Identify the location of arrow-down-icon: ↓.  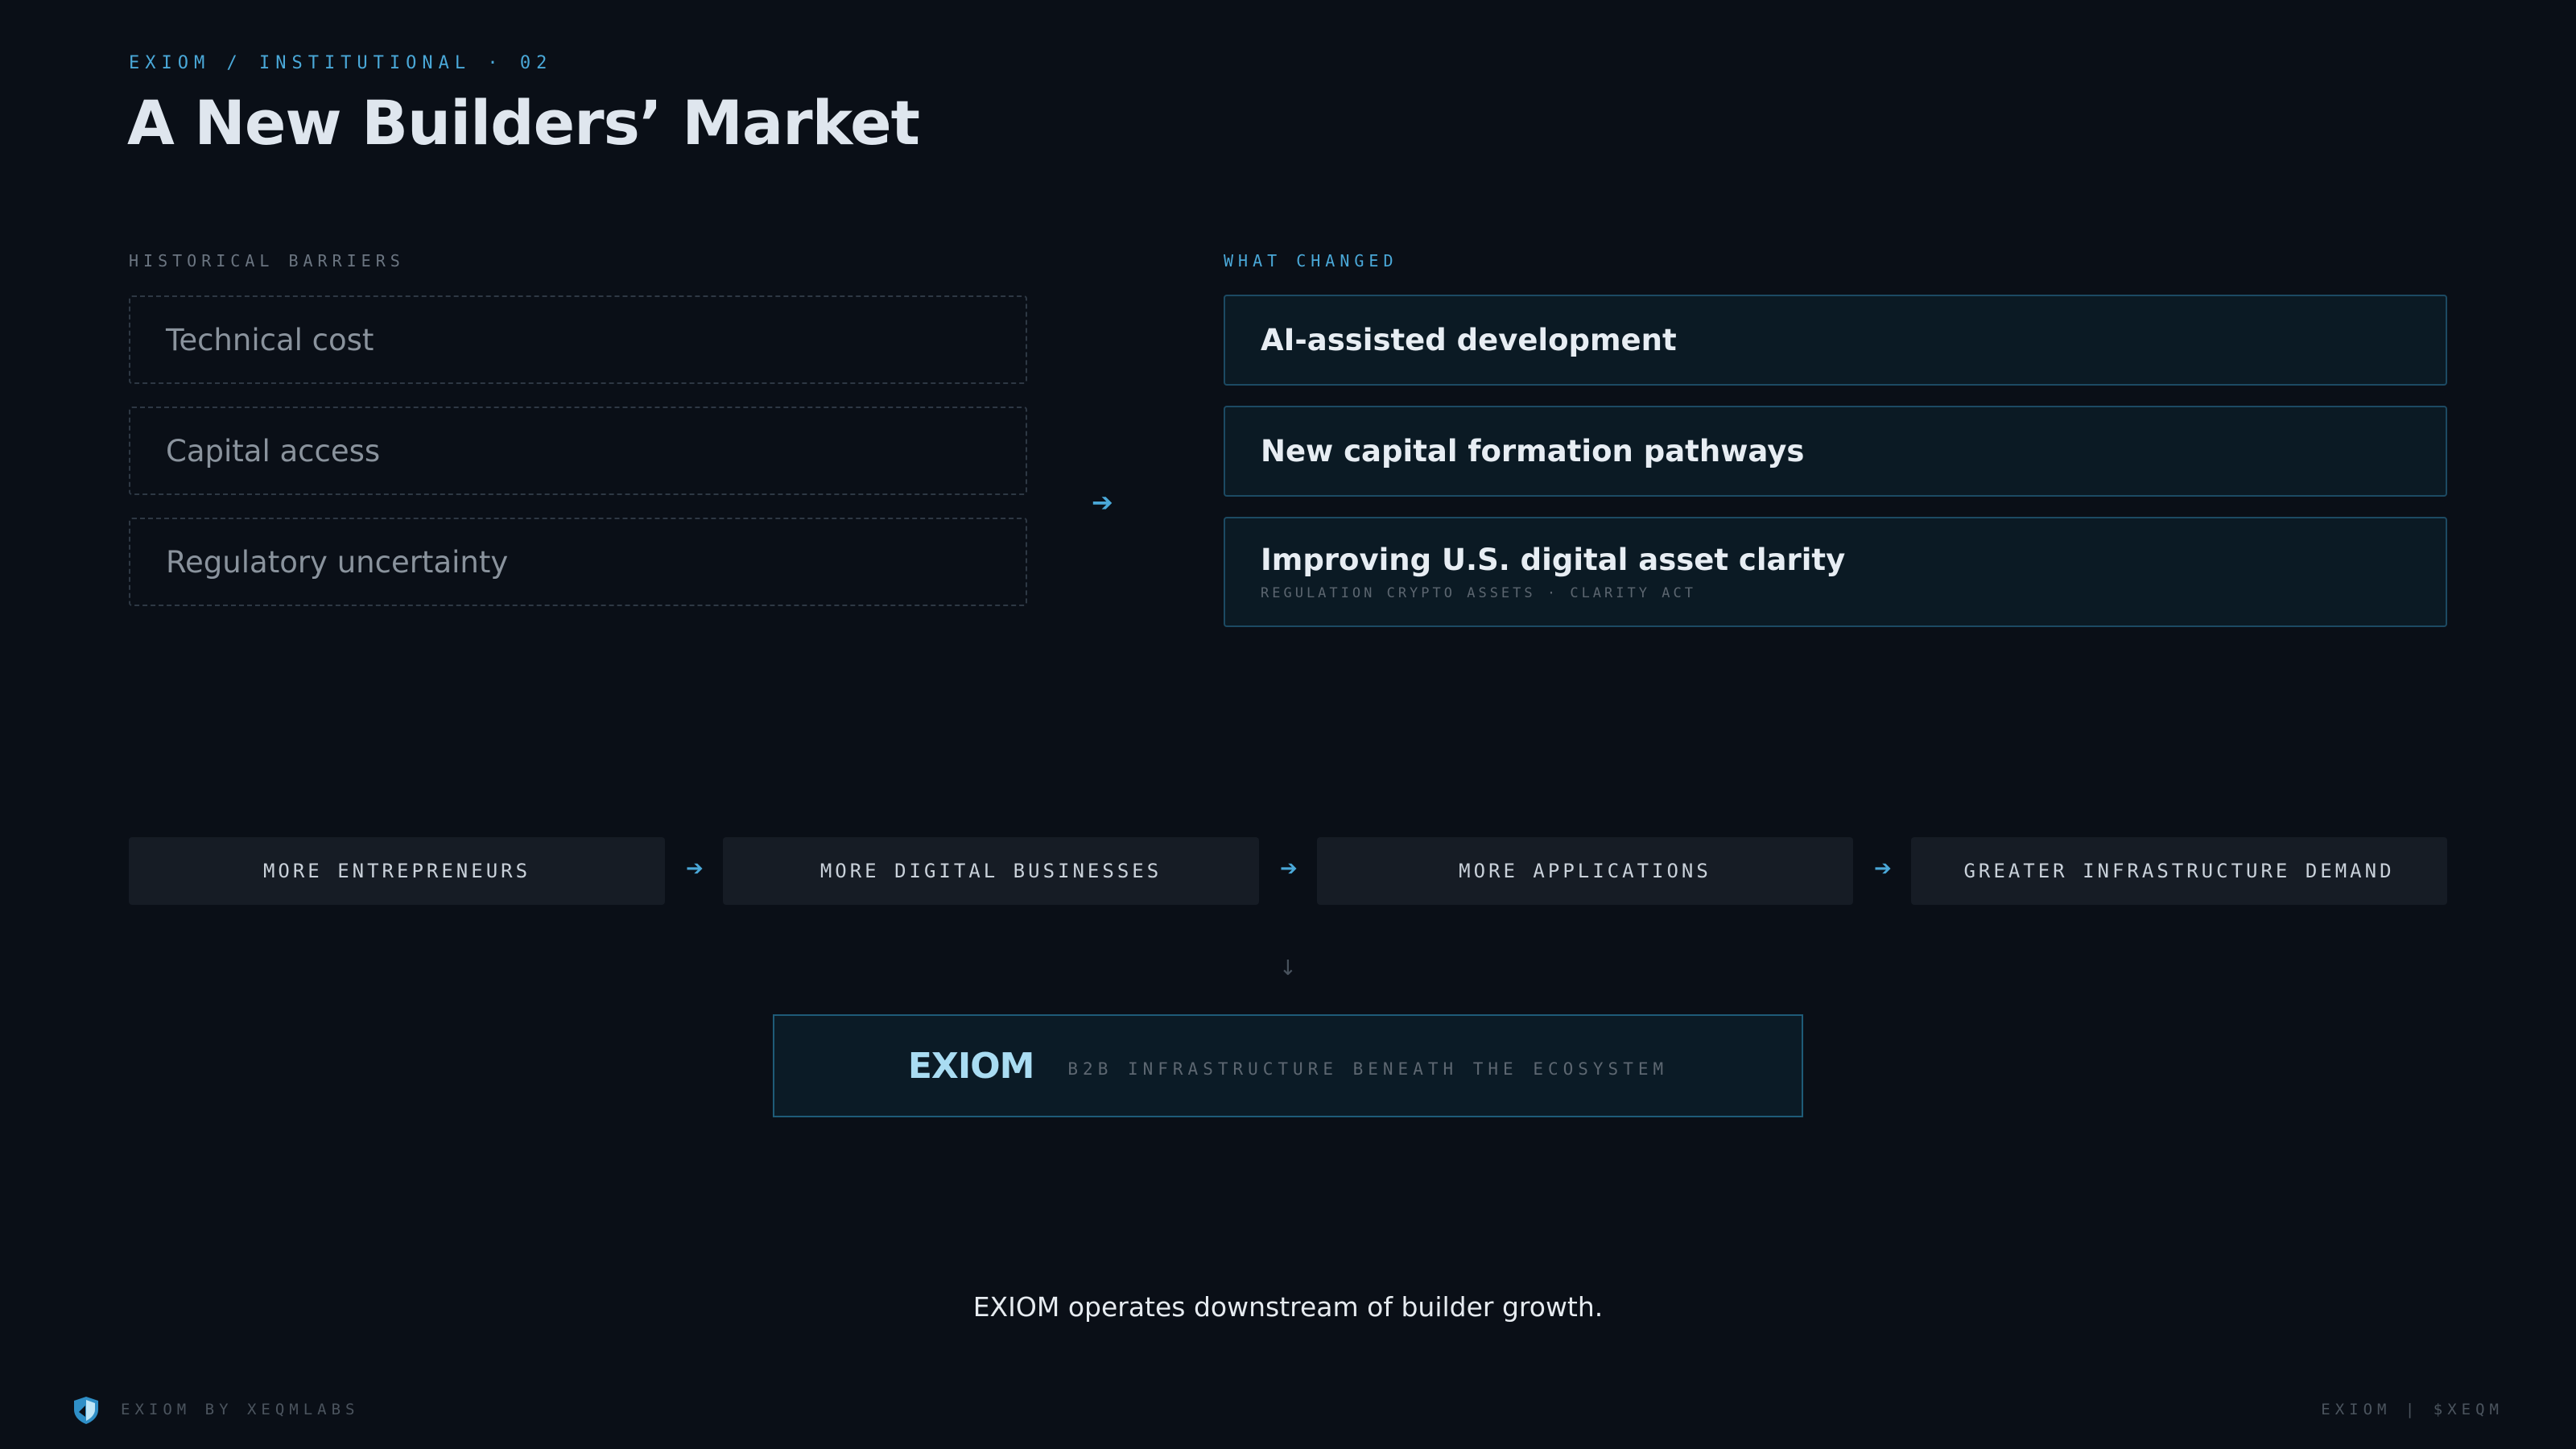
(1288, 968).